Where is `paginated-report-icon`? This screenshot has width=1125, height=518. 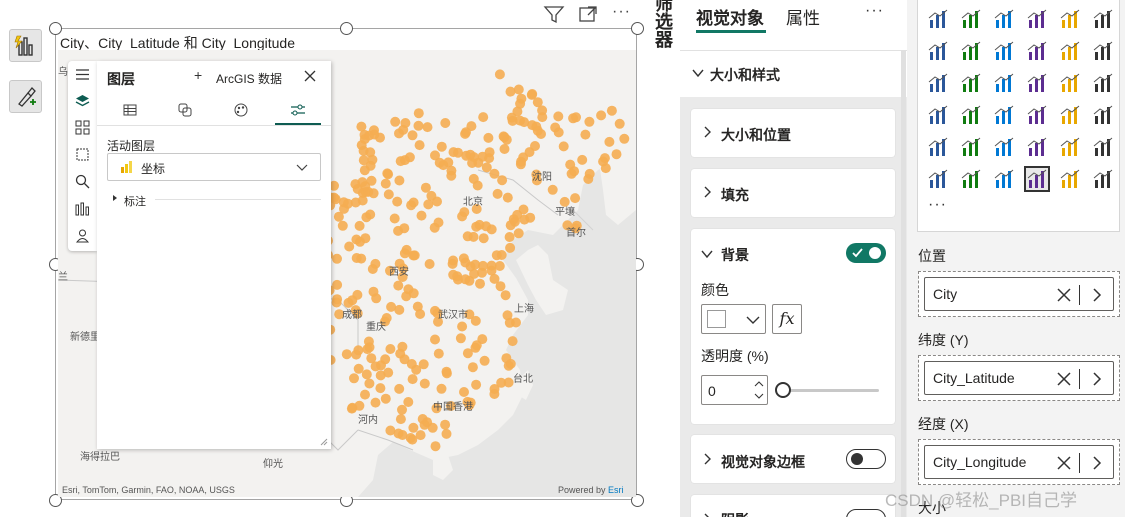
paginated-report-icon is located at coordinates (1070, 147).